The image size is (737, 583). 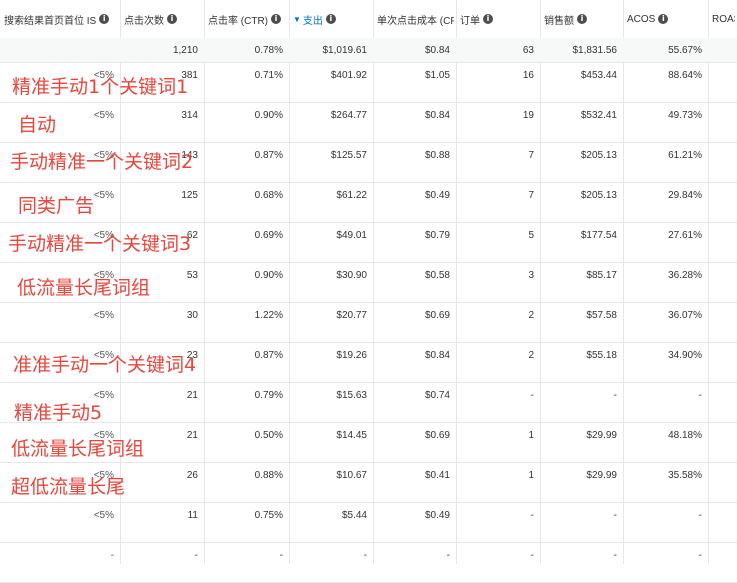 I want to click on column-header-3: ▼ 支出 i, so click(x=332, y=19).